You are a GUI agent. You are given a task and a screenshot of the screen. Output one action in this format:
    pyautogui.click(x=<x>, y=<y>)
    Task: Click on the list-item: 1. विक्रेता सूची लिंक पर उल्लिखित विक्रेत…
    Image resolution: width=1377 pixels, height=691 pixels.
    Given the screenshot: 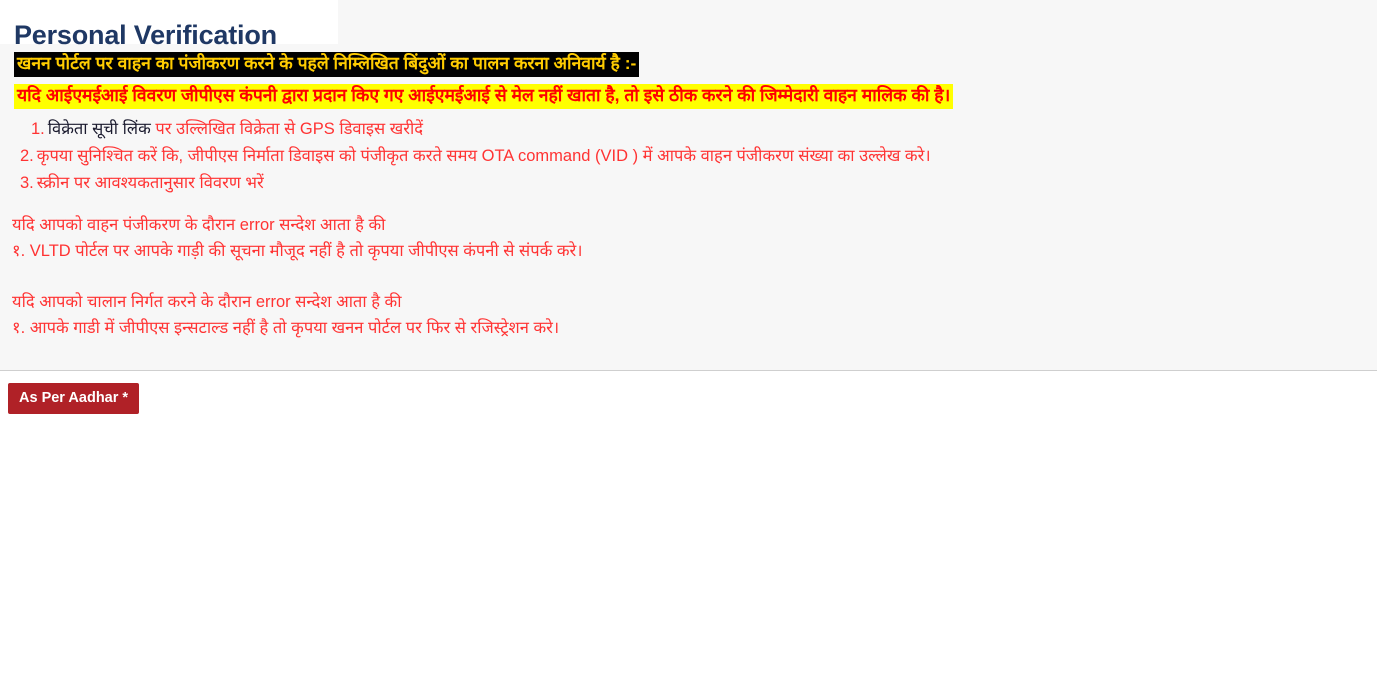 What is the action you would take?
    pyautogui.click(x=684, y=129)
    